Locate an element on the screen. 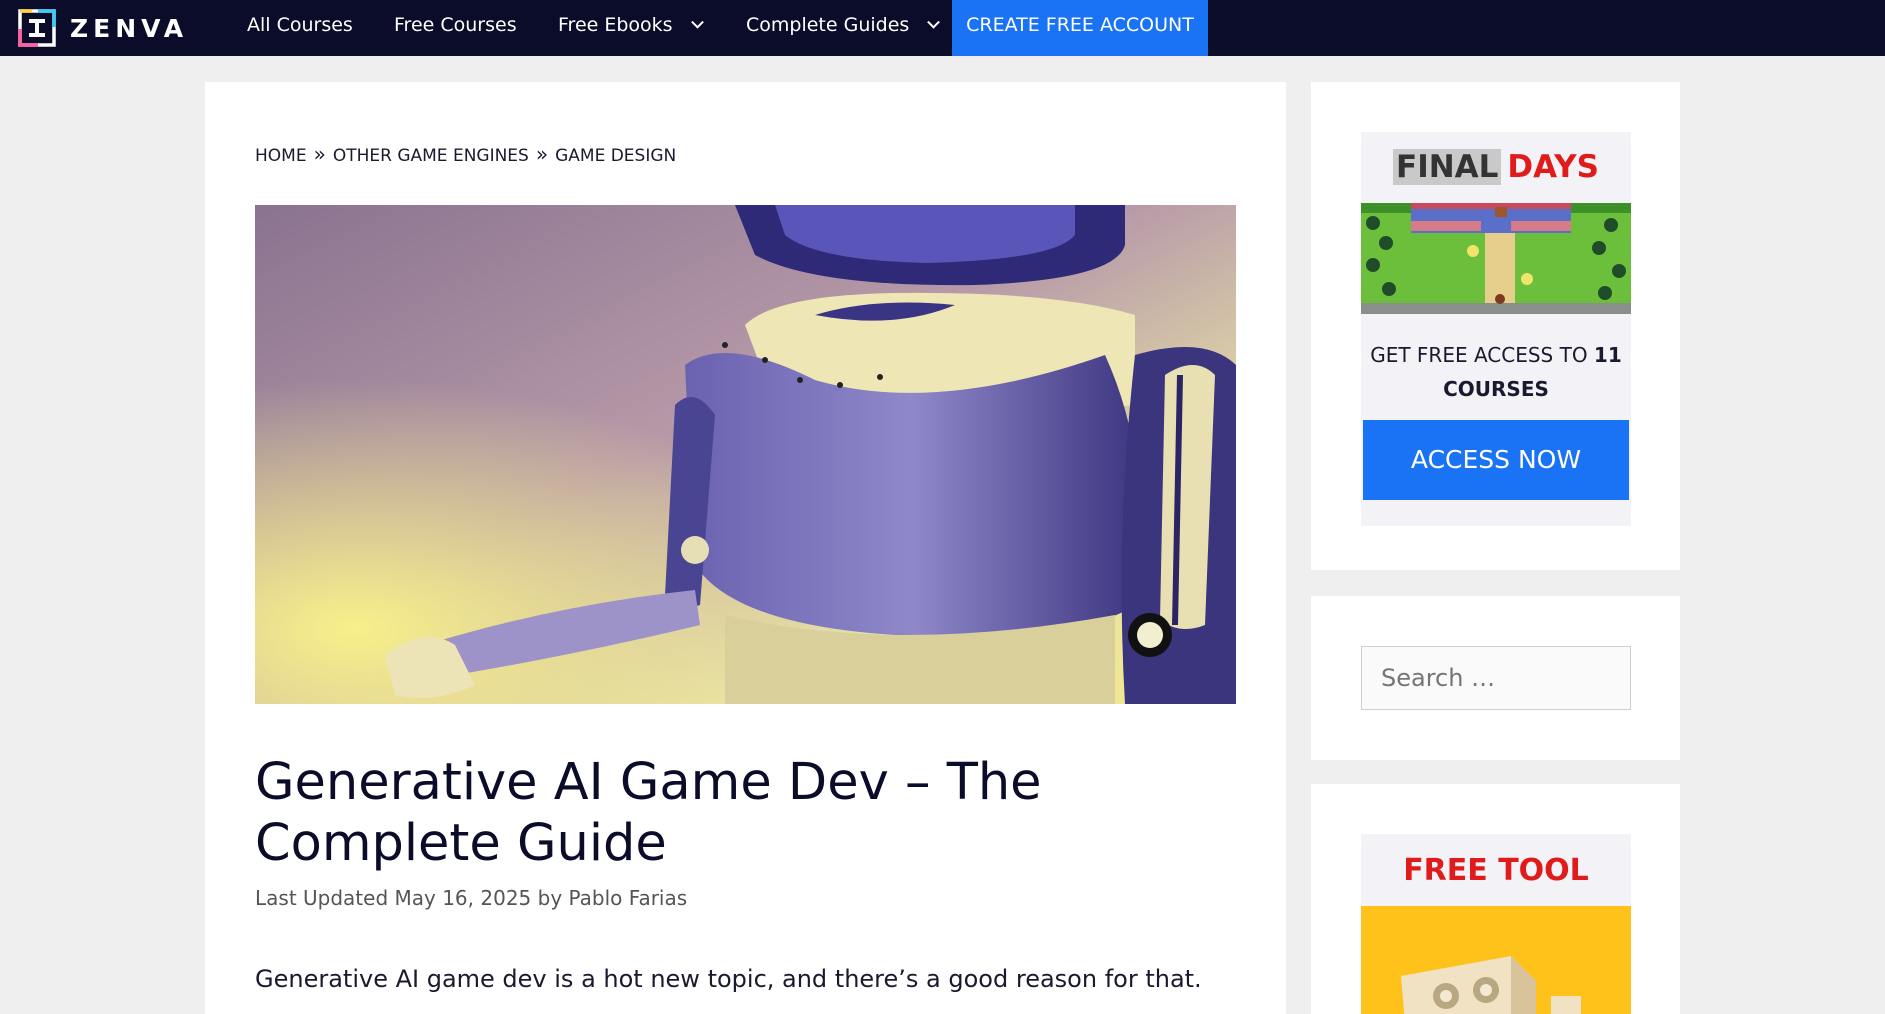 The width and height of the screenshot is (1885, 1014). free-tool-title: FREE TOOL is located at coordinates (1496, 870).